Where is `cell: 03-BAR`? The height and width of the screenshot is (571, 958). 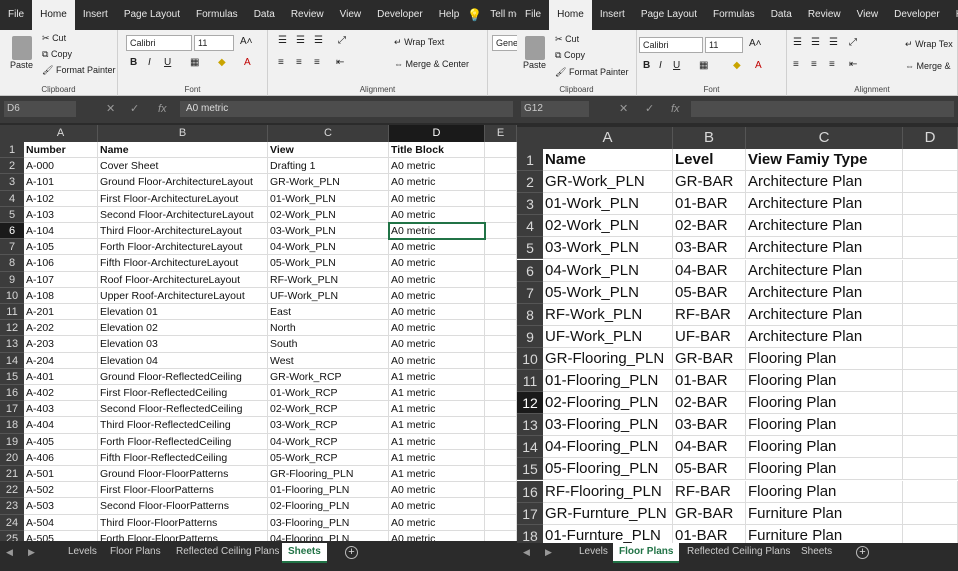 cell: 03-BAR is located at coordinates (709, 248).